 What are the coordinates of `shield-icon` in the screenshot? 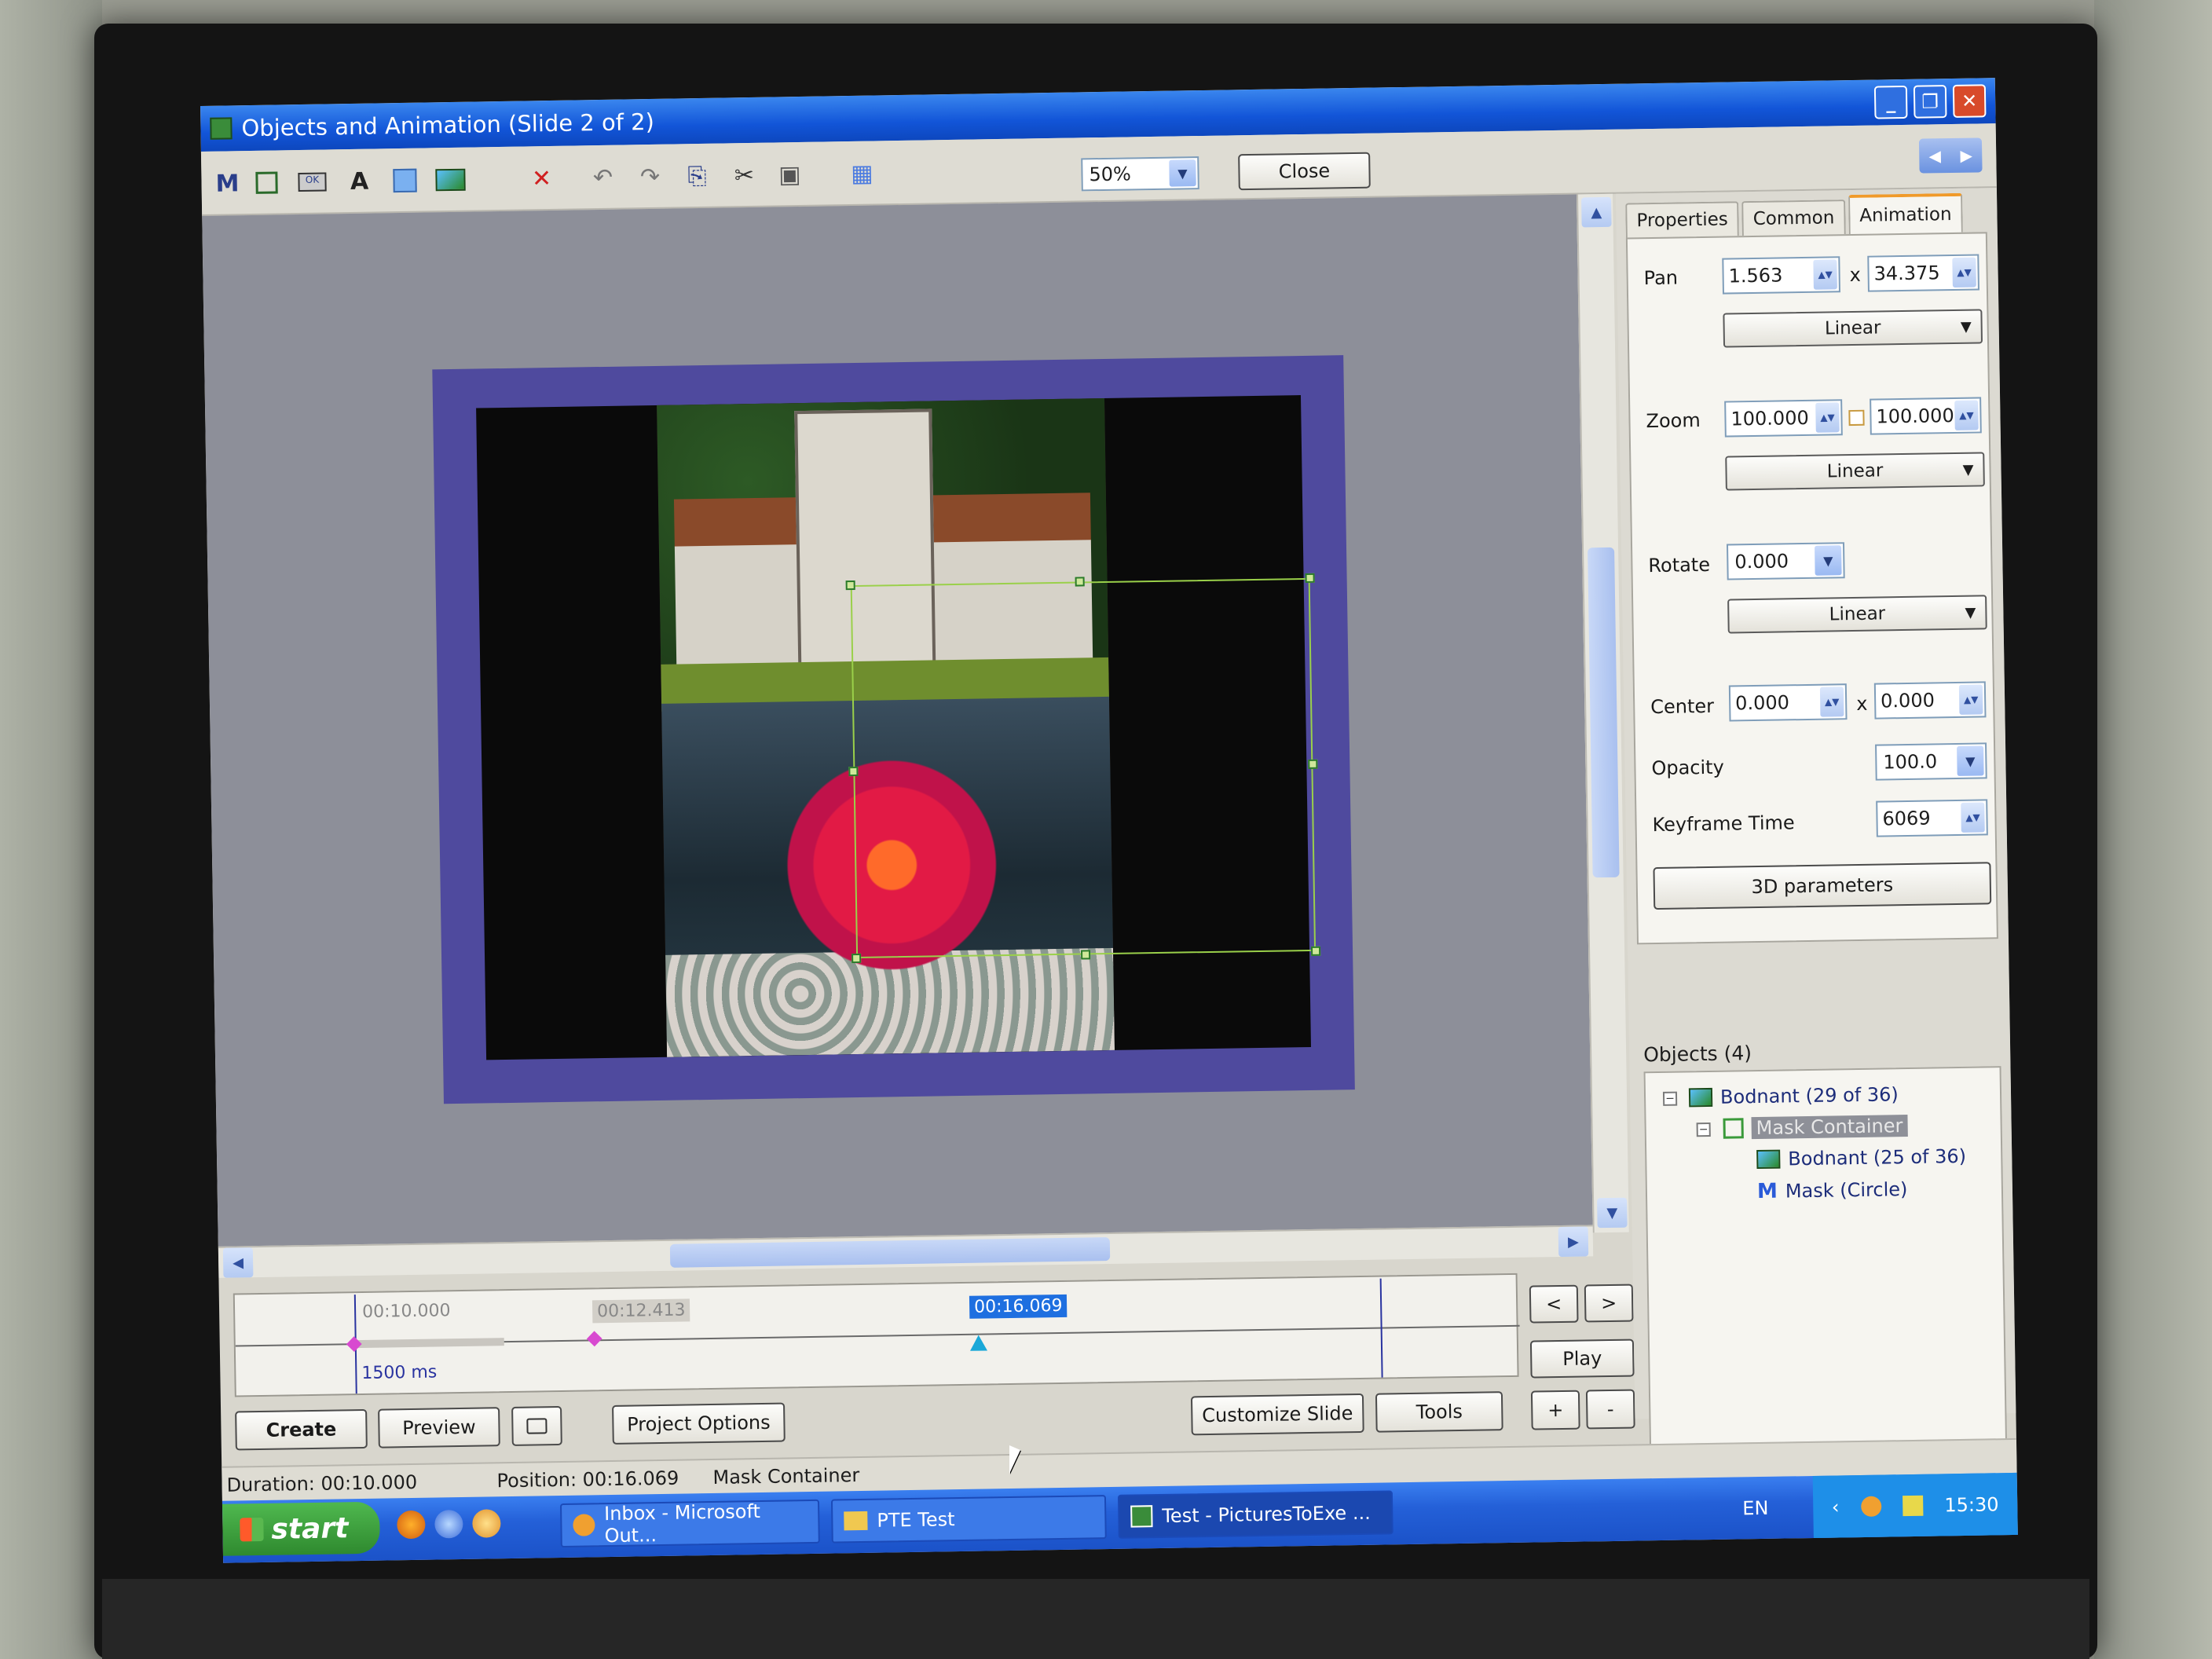 It's located at (1913, 1506).